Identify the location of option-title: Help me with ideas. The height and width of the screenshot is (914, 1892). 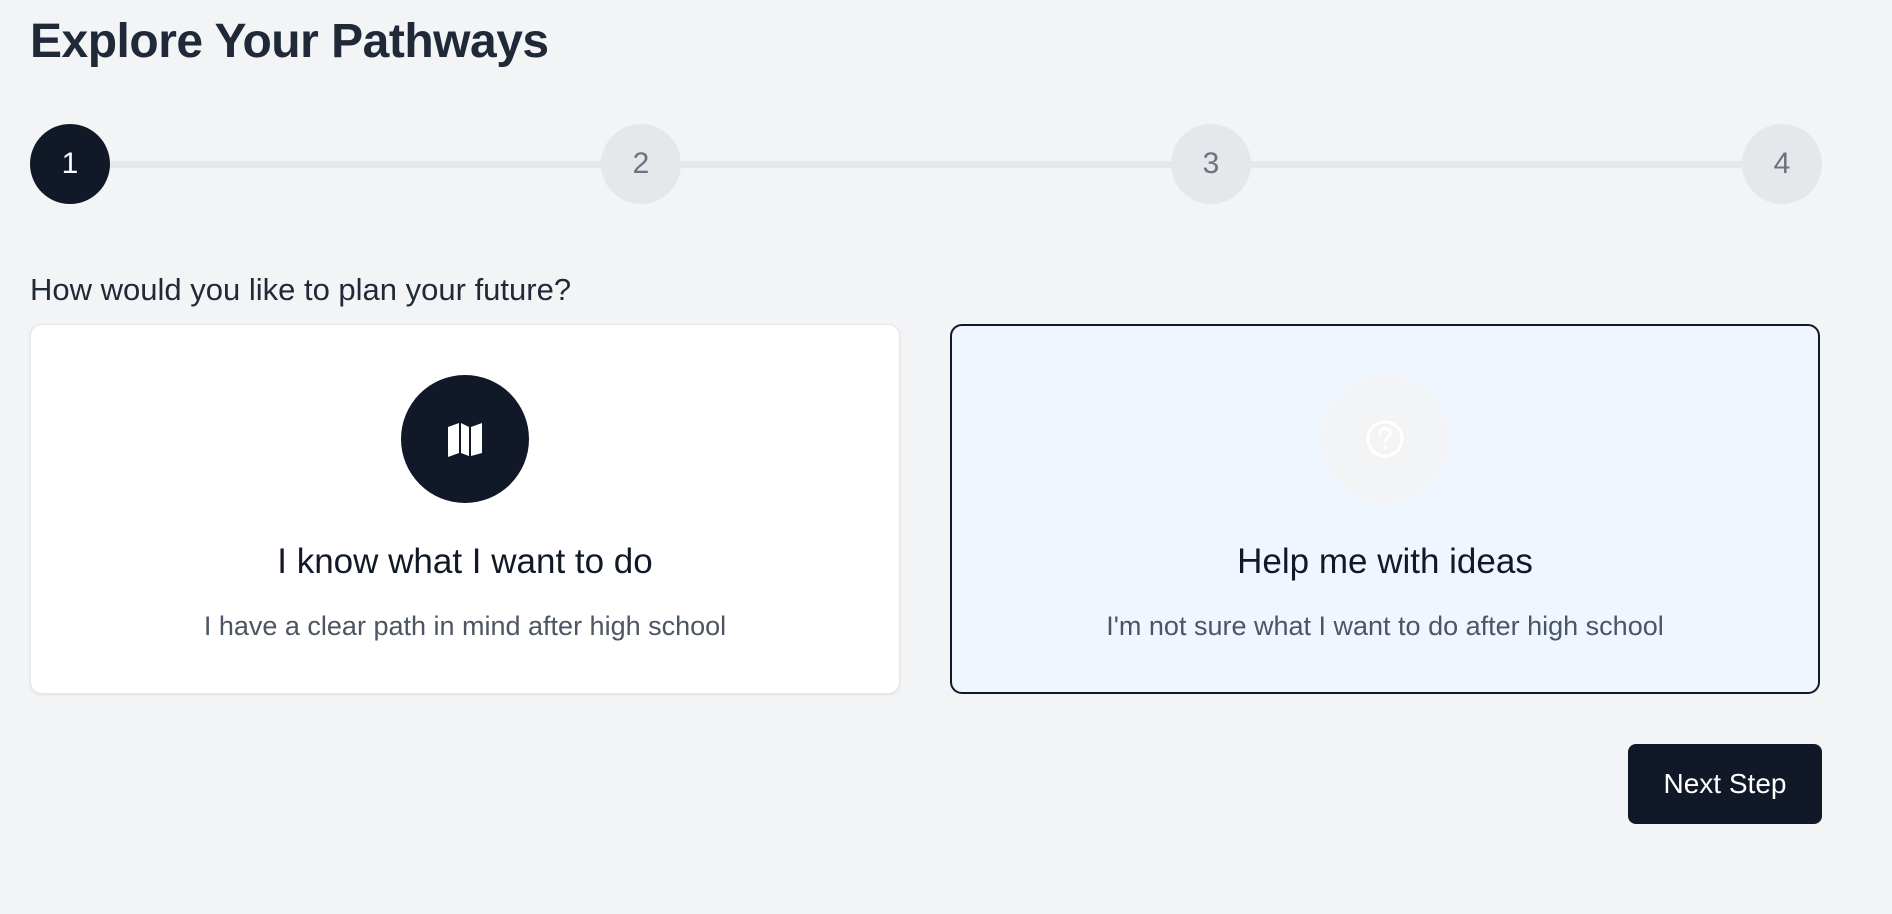
(1385, 561).